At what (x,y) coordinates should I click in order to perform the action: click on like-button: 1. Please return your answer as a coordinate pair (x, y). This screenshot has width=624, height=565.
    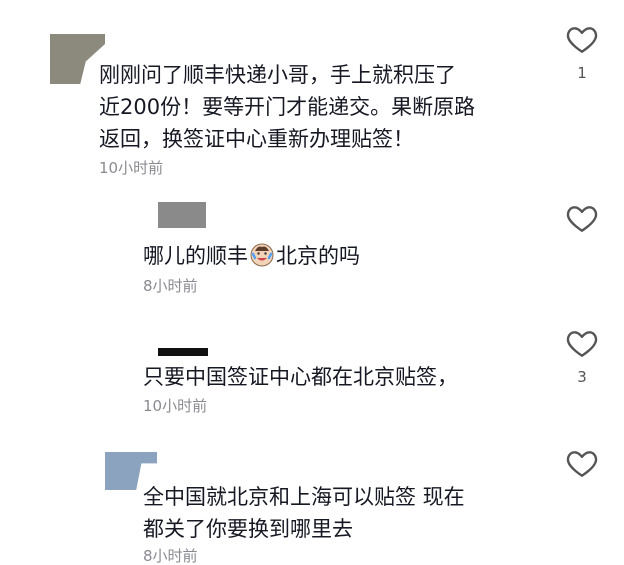
    Looking at the image, I should click on (582, 53).